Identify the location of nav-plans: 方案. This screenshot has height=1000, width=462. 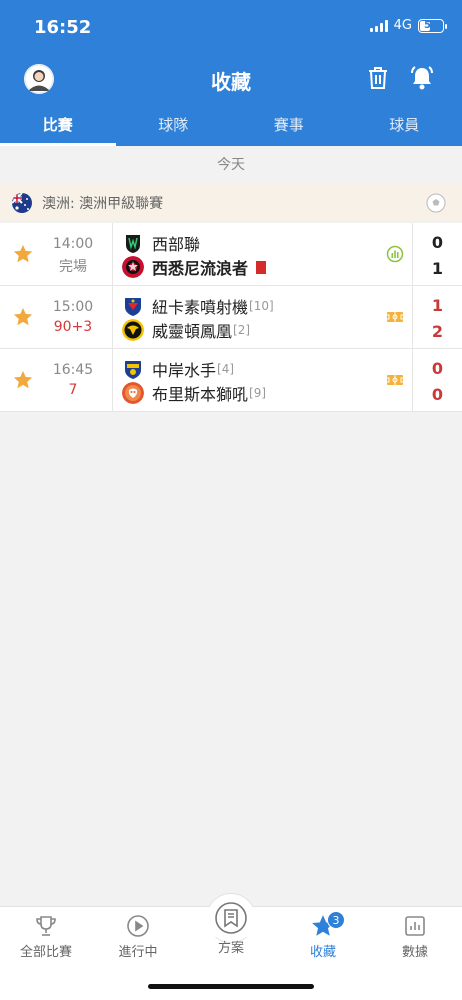
(231, 929).